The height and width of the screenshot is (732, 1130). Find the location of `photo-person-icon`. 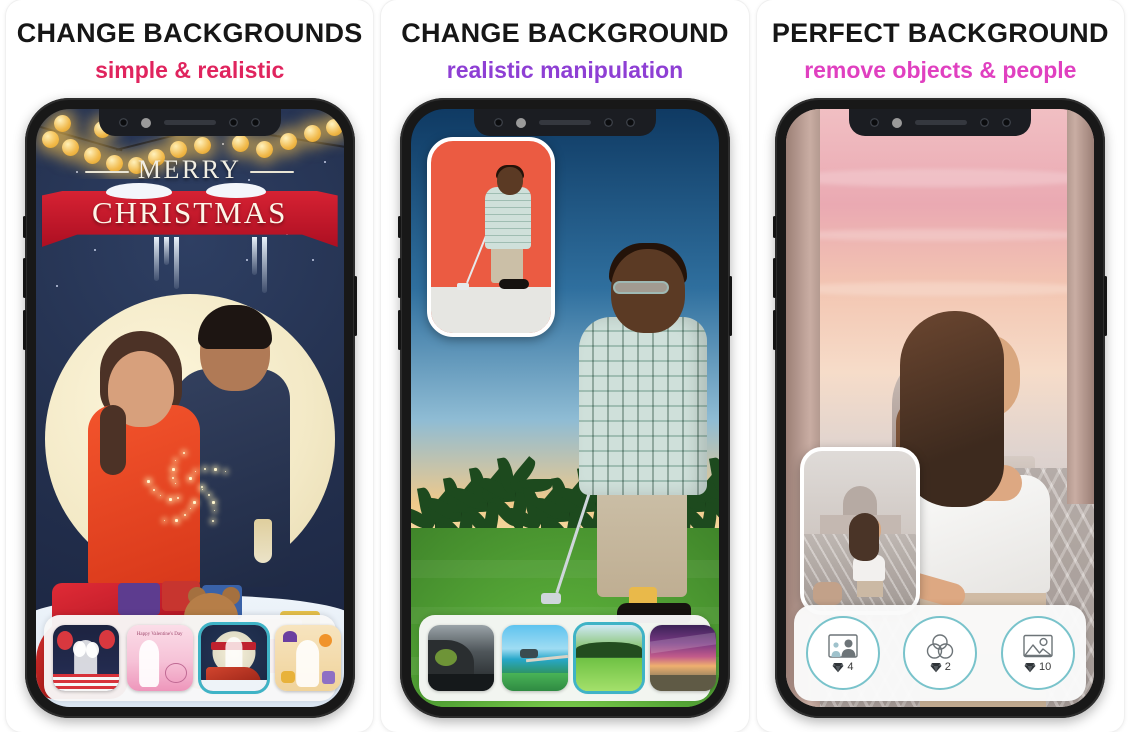

photo-person-icon is located at coordinates (843, 645).